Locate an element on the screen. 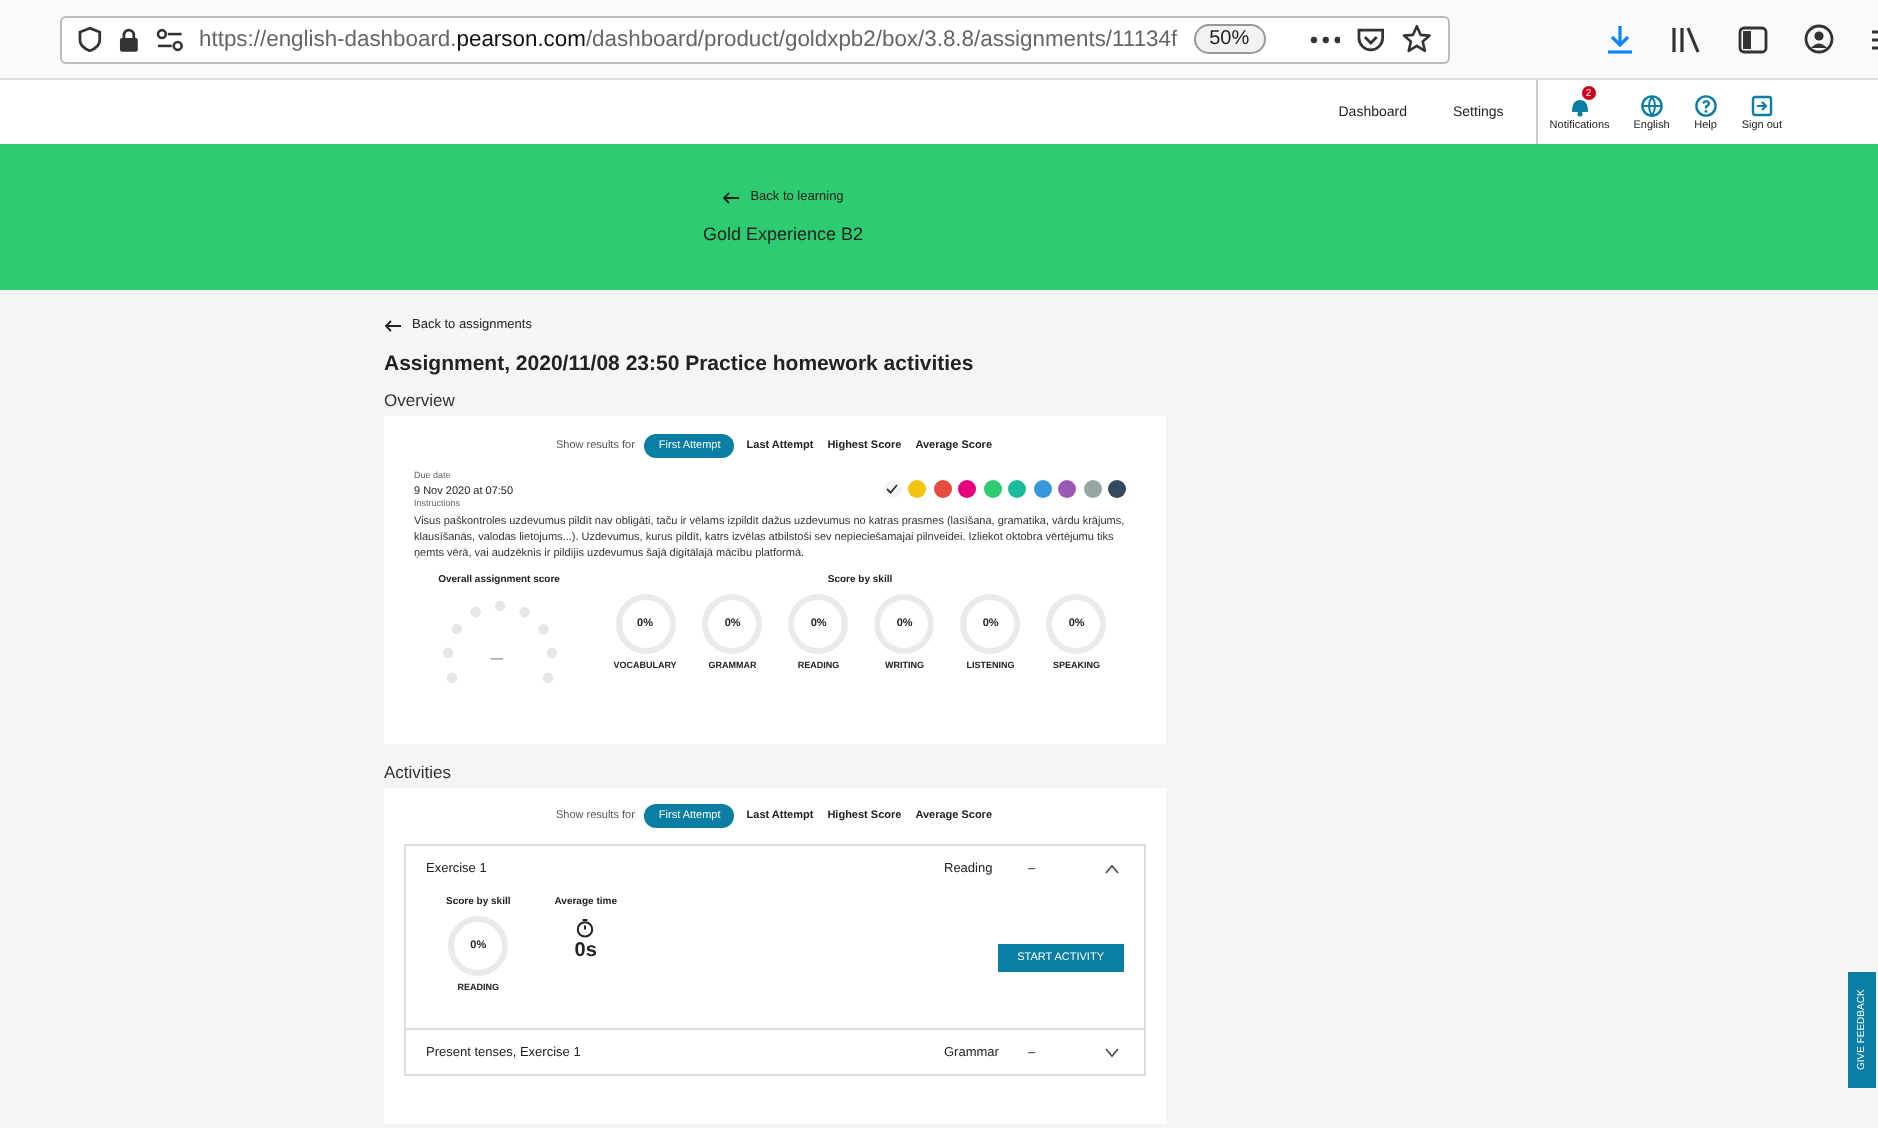 This screenshot has height=1128, width=1878. address-bar: https://english-dashboard.pearson.com/dashboard/product/goldxpb2/box/3.8.8/assignments/11134f 50% is located at coordinates (755, 39).